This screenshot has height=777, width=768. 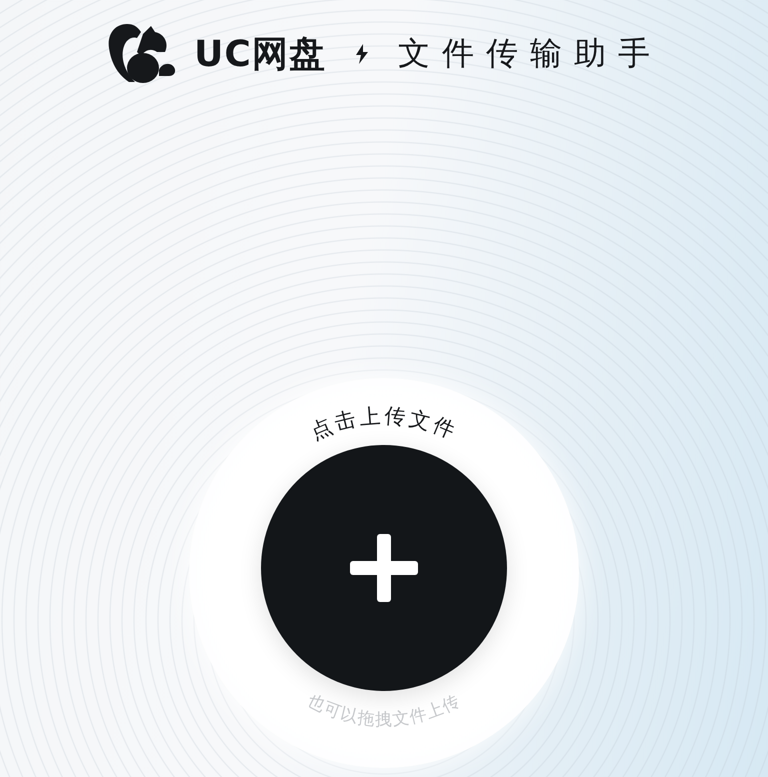 I want to click on lightning-icon, so click(x=362, y=54).